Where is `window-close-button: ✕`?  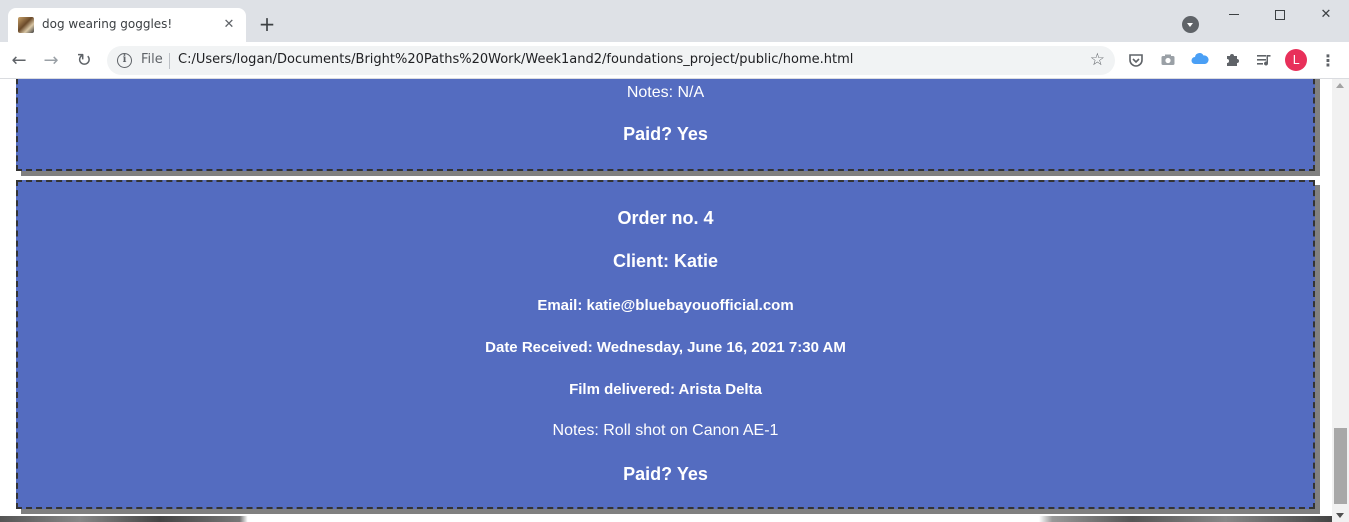 window-close-button: ✕ is located at coordinates (1326, 15).